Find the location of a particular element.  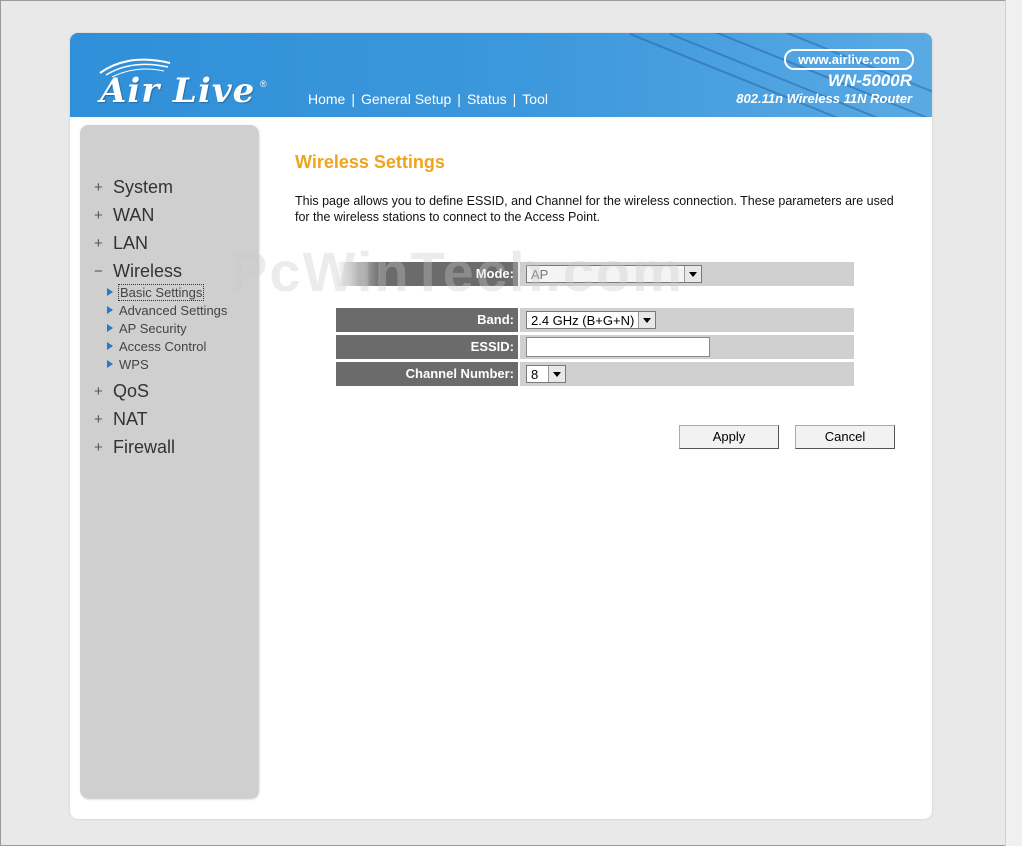

band-value-cell: 2.4 GHz (B+G+N) is located at coordinates (686, 320).